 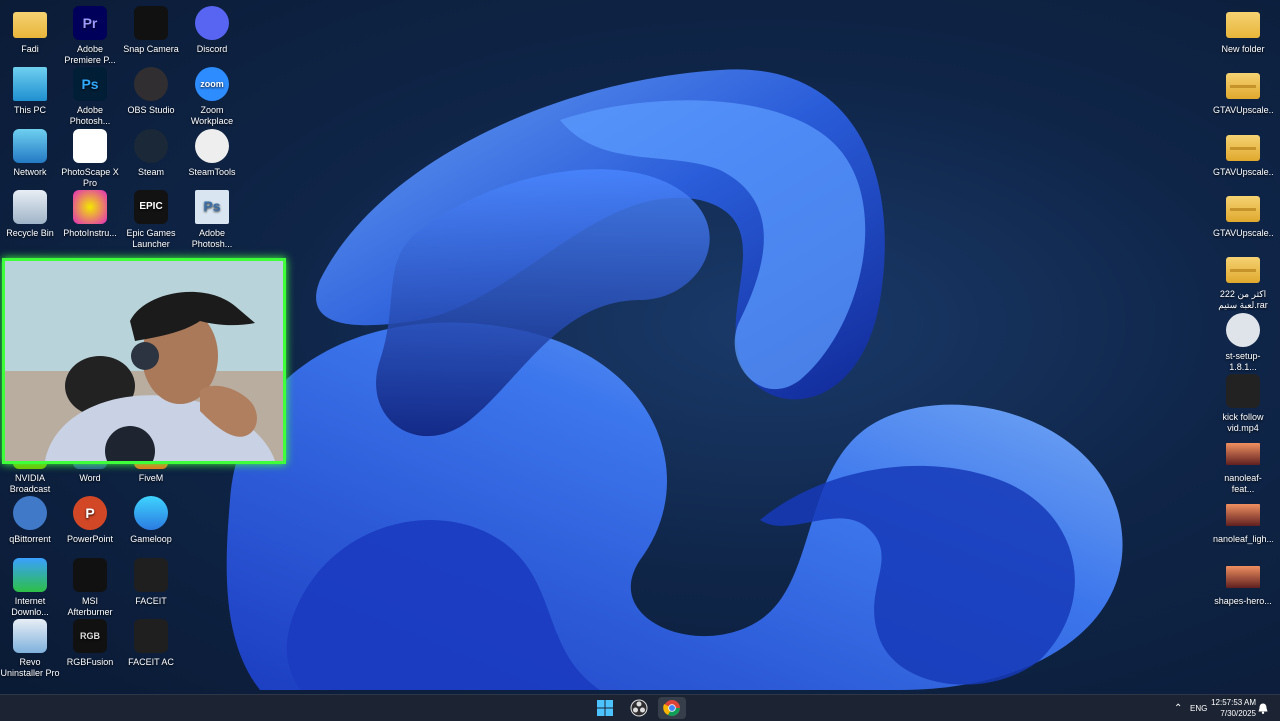 What do you see at coordinates (151, 600) in the screenshot?
I see `desktop-icon-label: FACEIT` at bounding box center [151, 600].